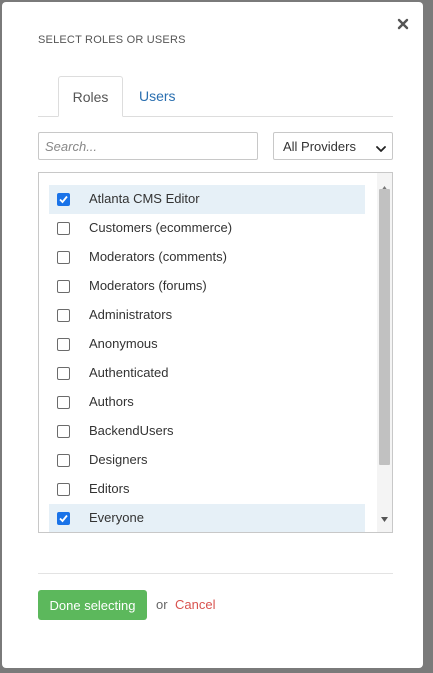 Image resolution: width=433 pixels, height=673 pixels. What do you see at coordinates (319, 146) in the screenshot?
I see `provider-select-value: All Providers` at bounding box center [319, 146].